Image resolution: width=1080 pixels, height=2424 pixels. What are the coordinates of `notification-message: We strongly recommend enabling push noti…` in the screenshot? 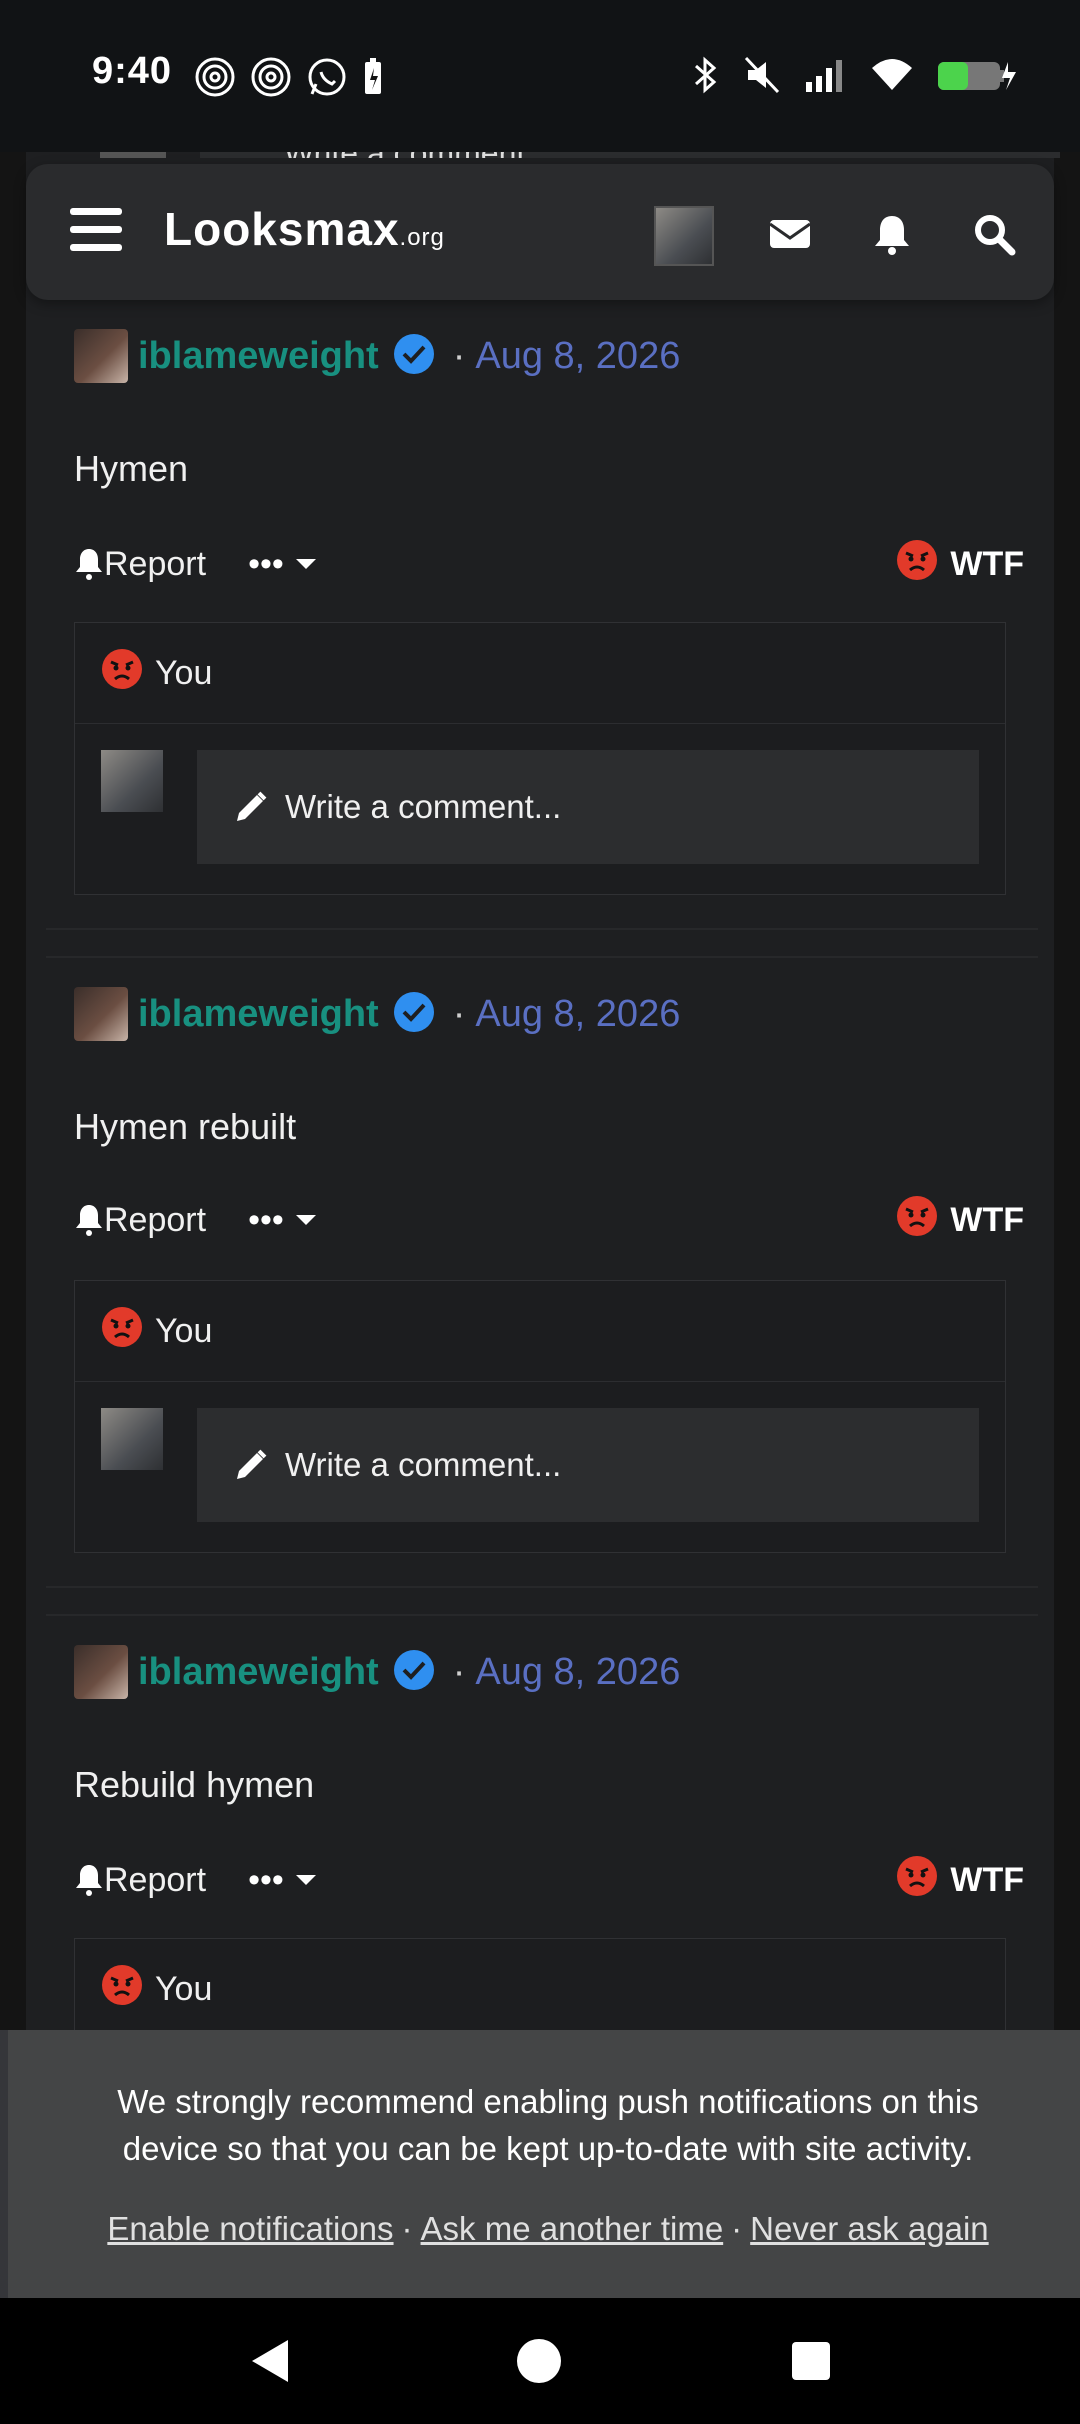 It's located at (544, 2125).